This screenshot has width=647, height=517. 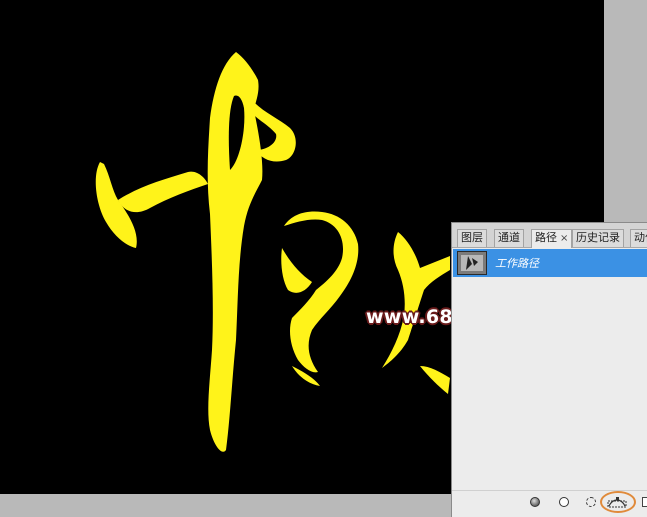 I want to click on tab-paths: 路径 ×, so click(x=552, y=238).